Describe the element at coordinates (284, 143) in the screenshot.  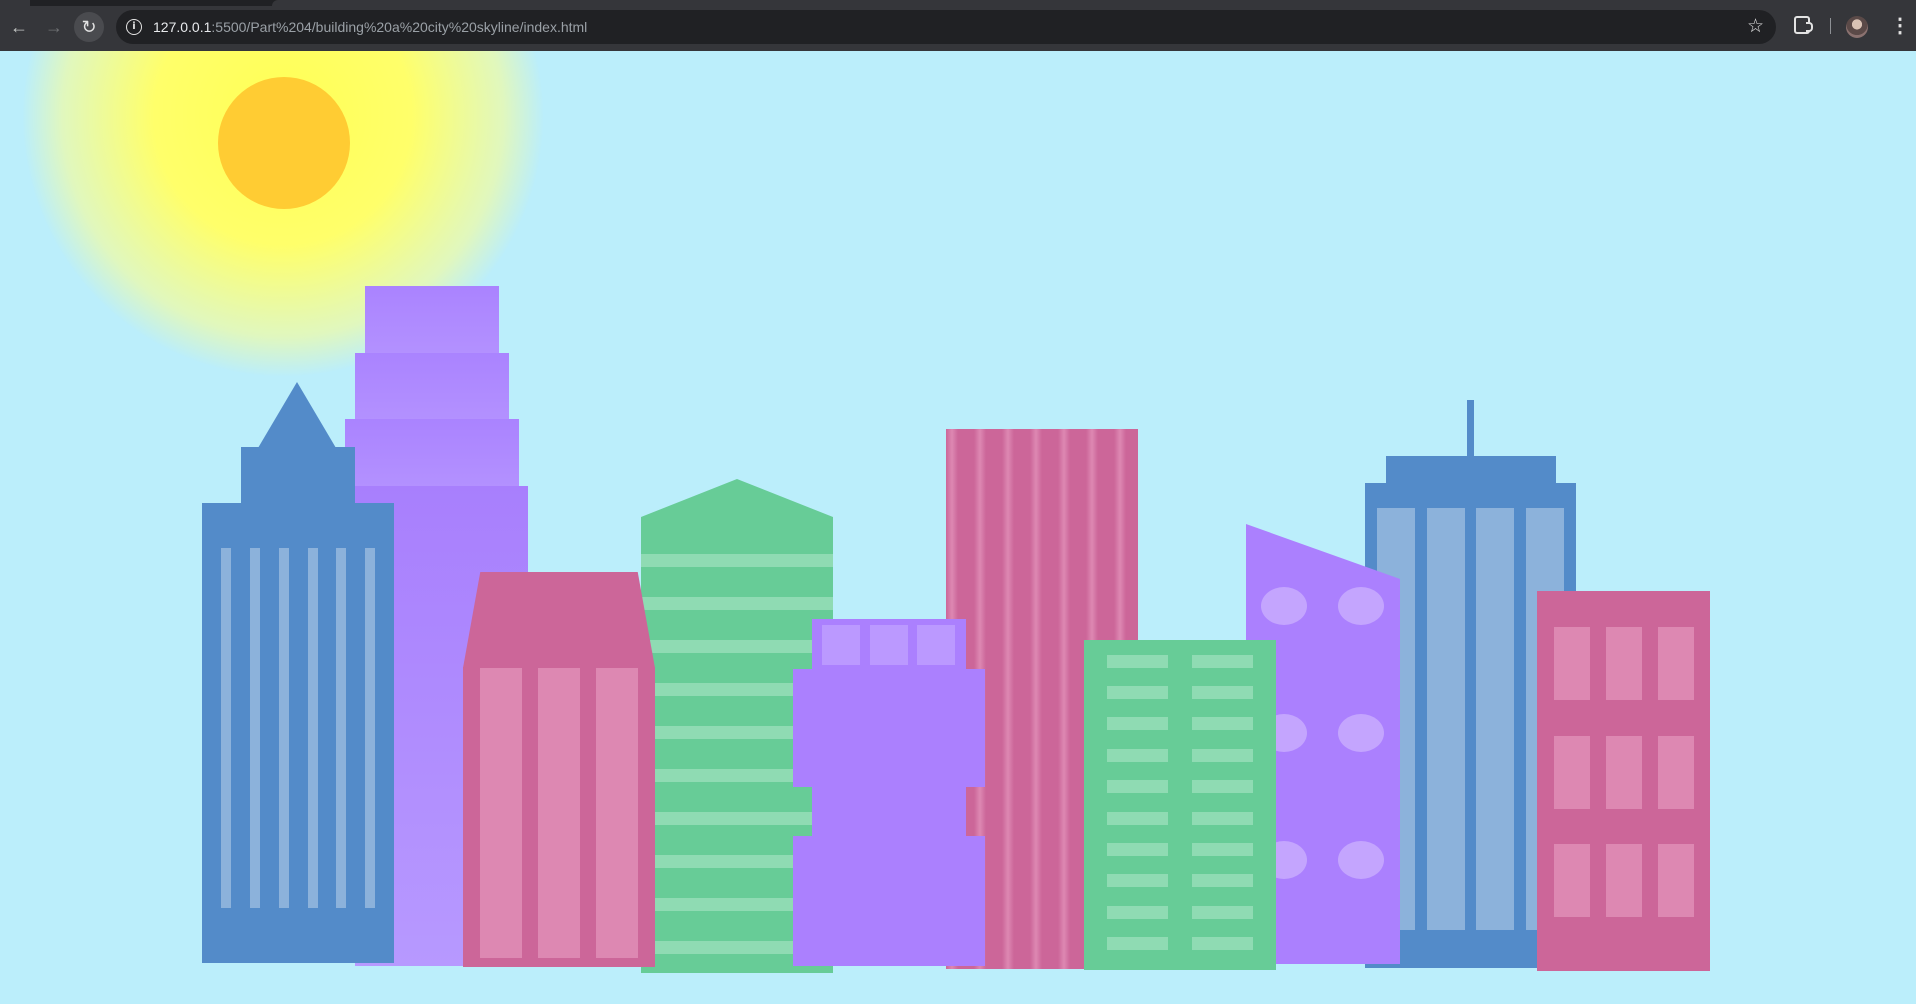
I see `sun` at that location.